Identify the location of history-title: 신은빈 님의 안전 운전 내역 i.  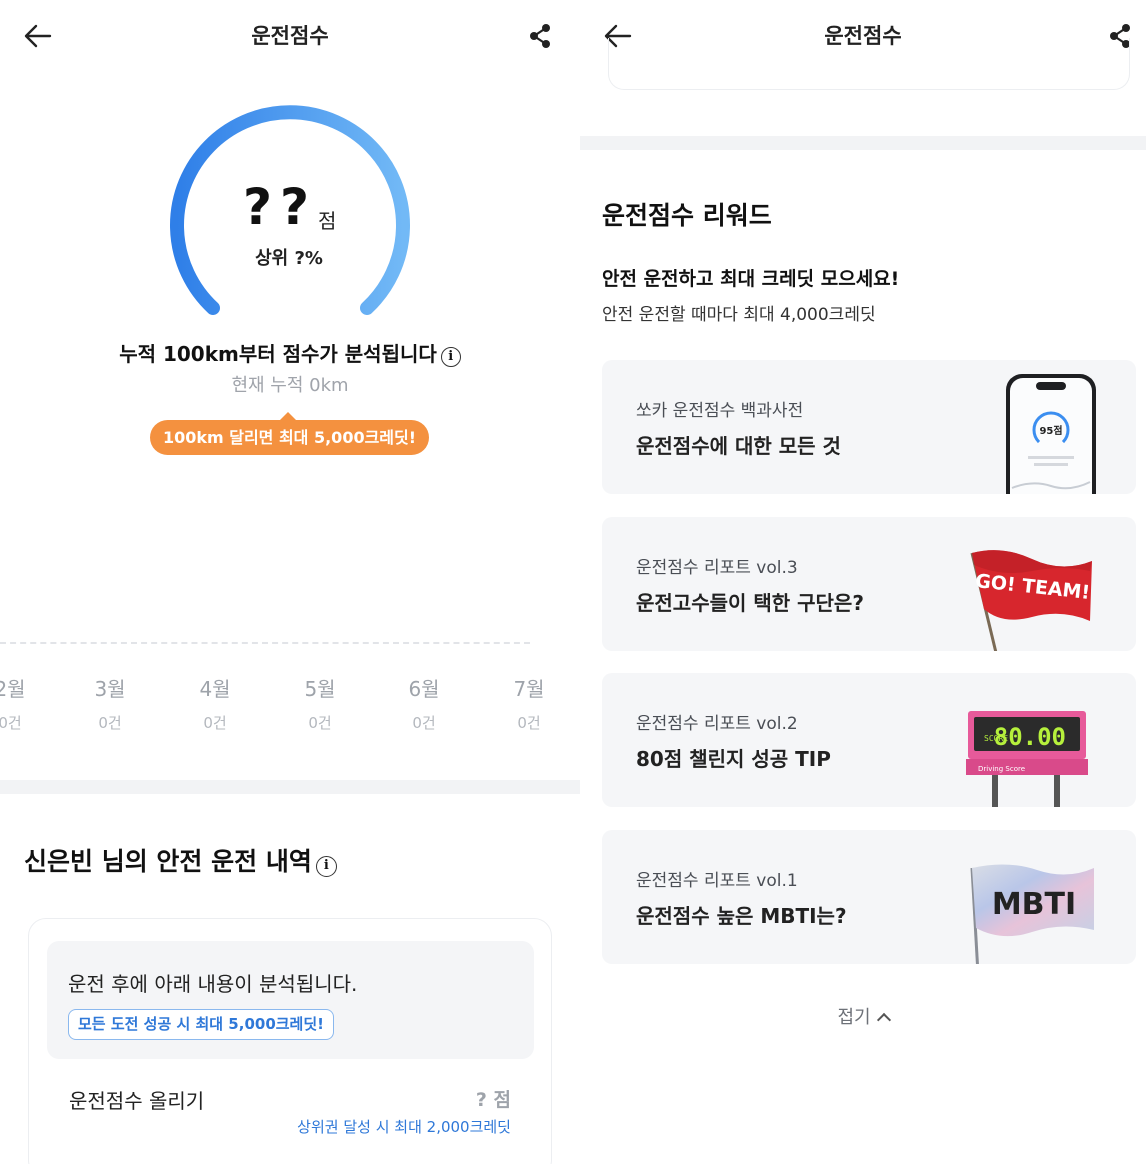
(180, 860).